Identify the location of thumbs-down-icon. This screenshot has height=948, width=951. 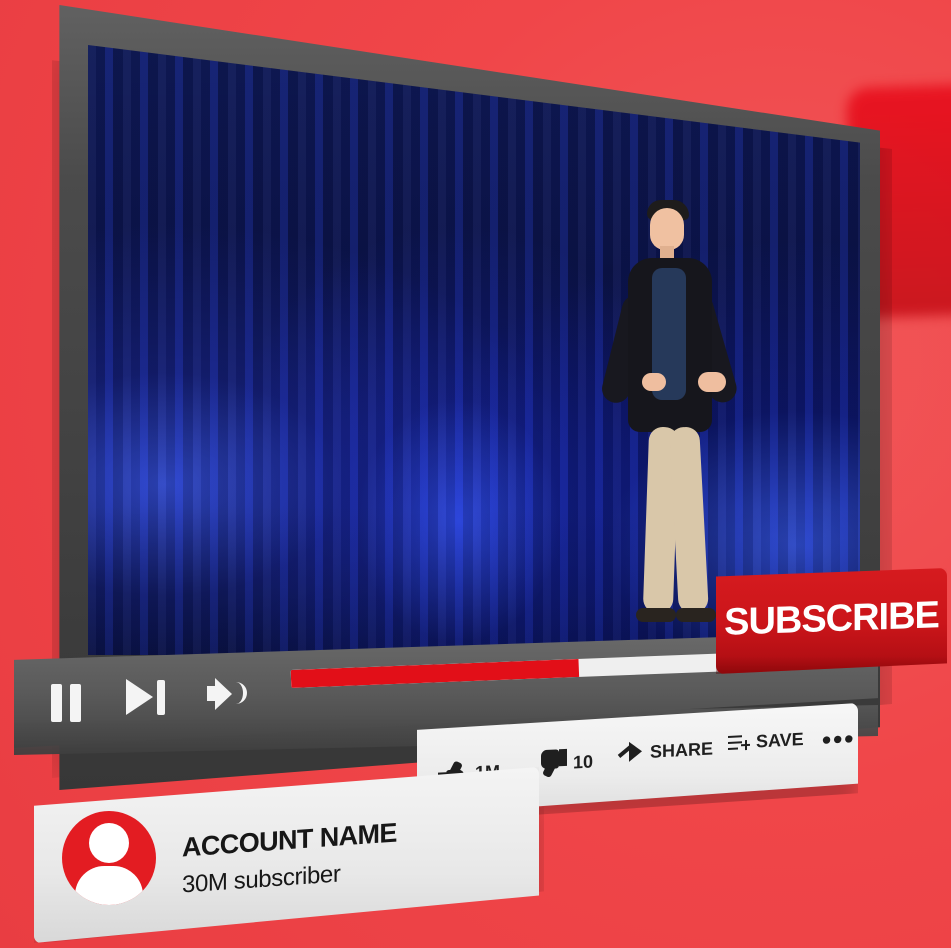
(551, 764).